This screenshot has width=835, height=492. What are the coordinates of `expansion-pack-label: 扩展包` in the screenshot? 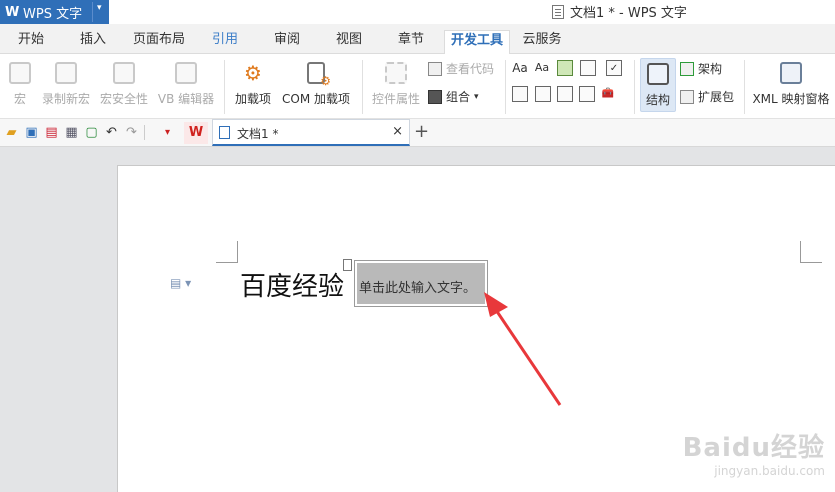 It's located at (716, 97).